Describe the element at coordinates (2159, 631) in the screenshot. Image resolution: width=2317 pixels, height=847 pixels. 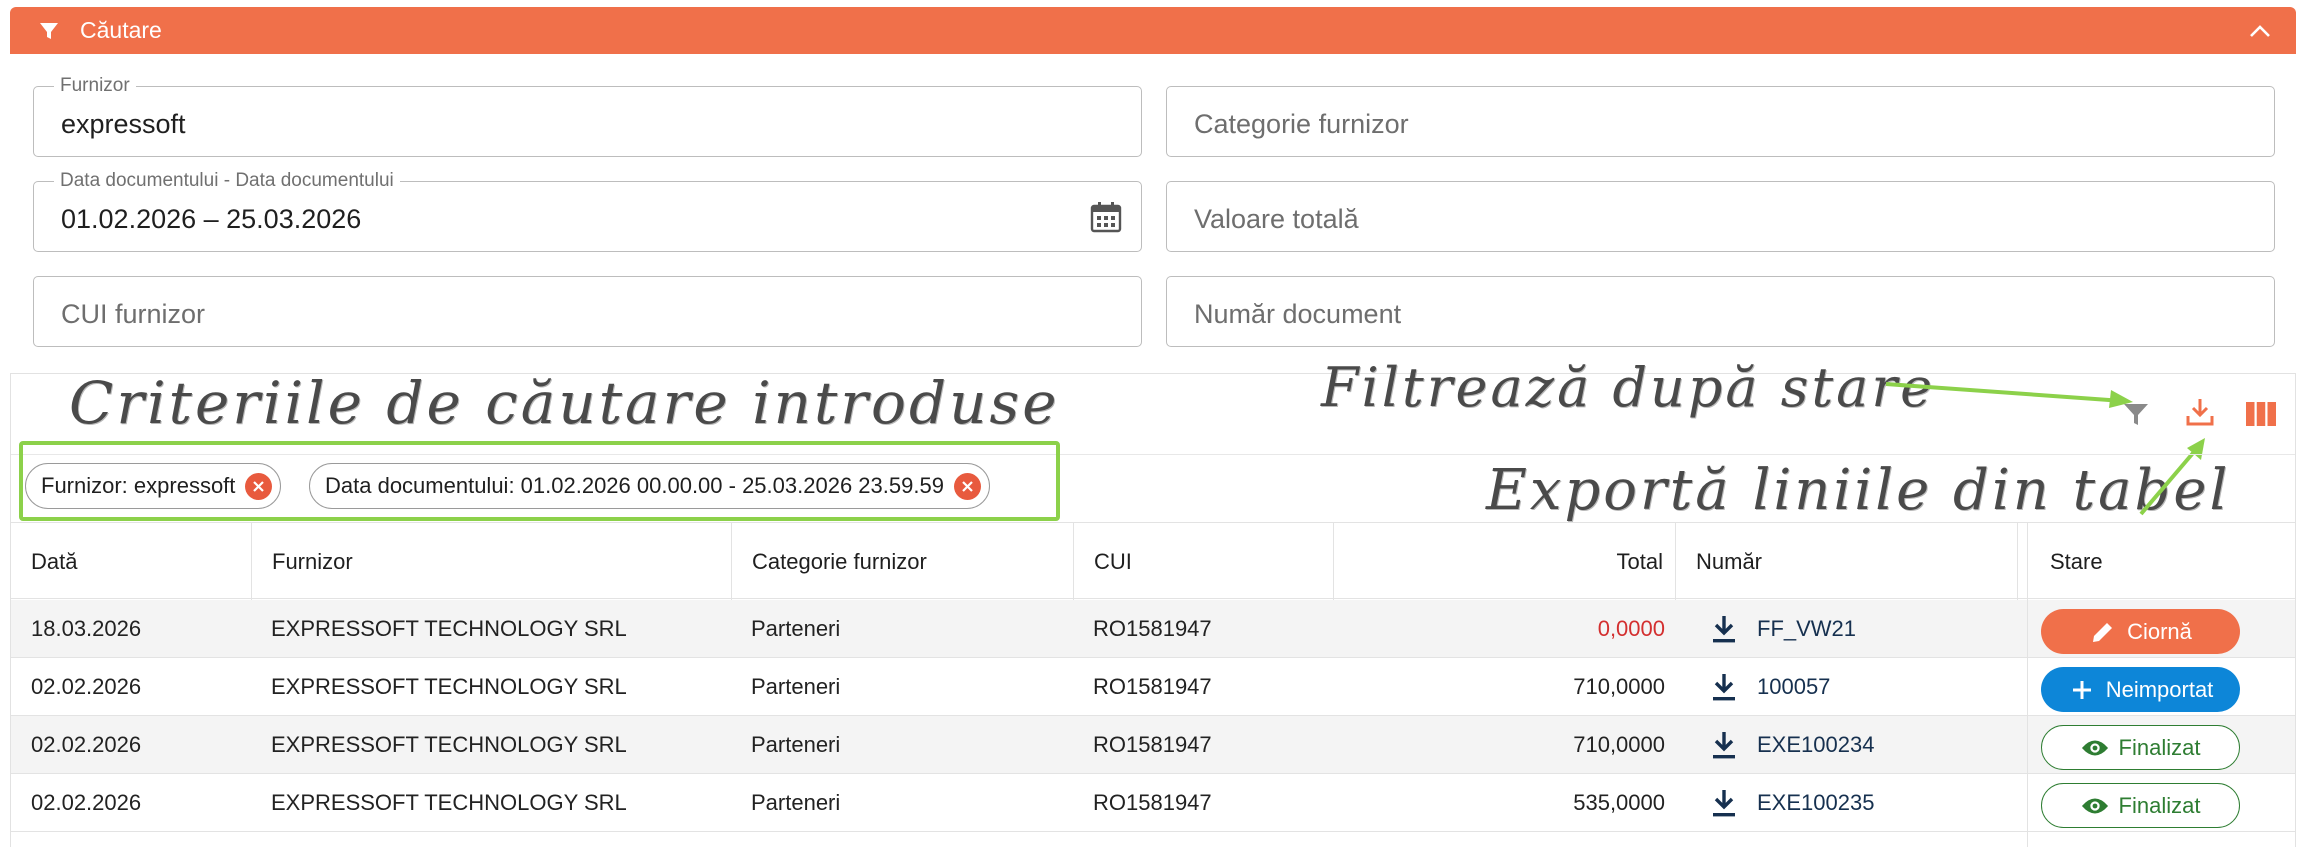
I see `status-label: Ciornă` at that location.